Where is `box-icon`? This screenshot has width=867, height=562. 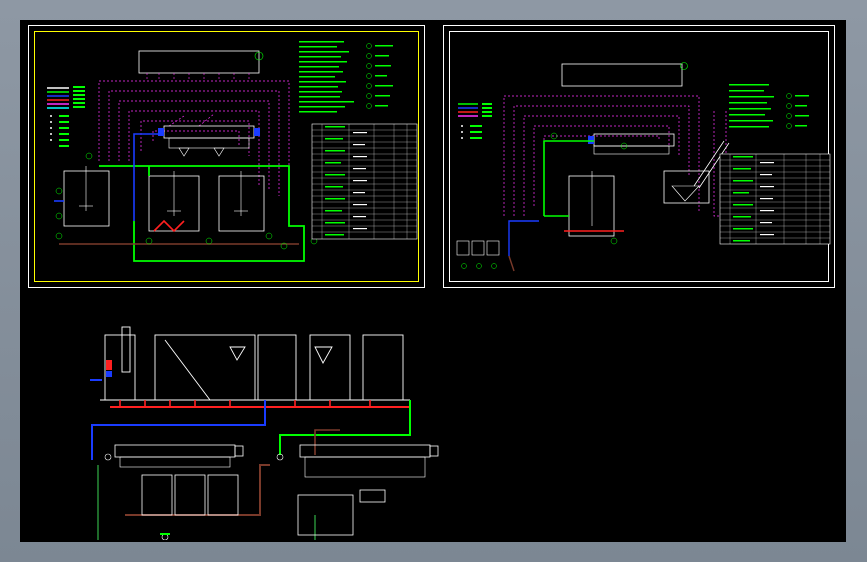 box-icon is located at coordinates (372, 496).